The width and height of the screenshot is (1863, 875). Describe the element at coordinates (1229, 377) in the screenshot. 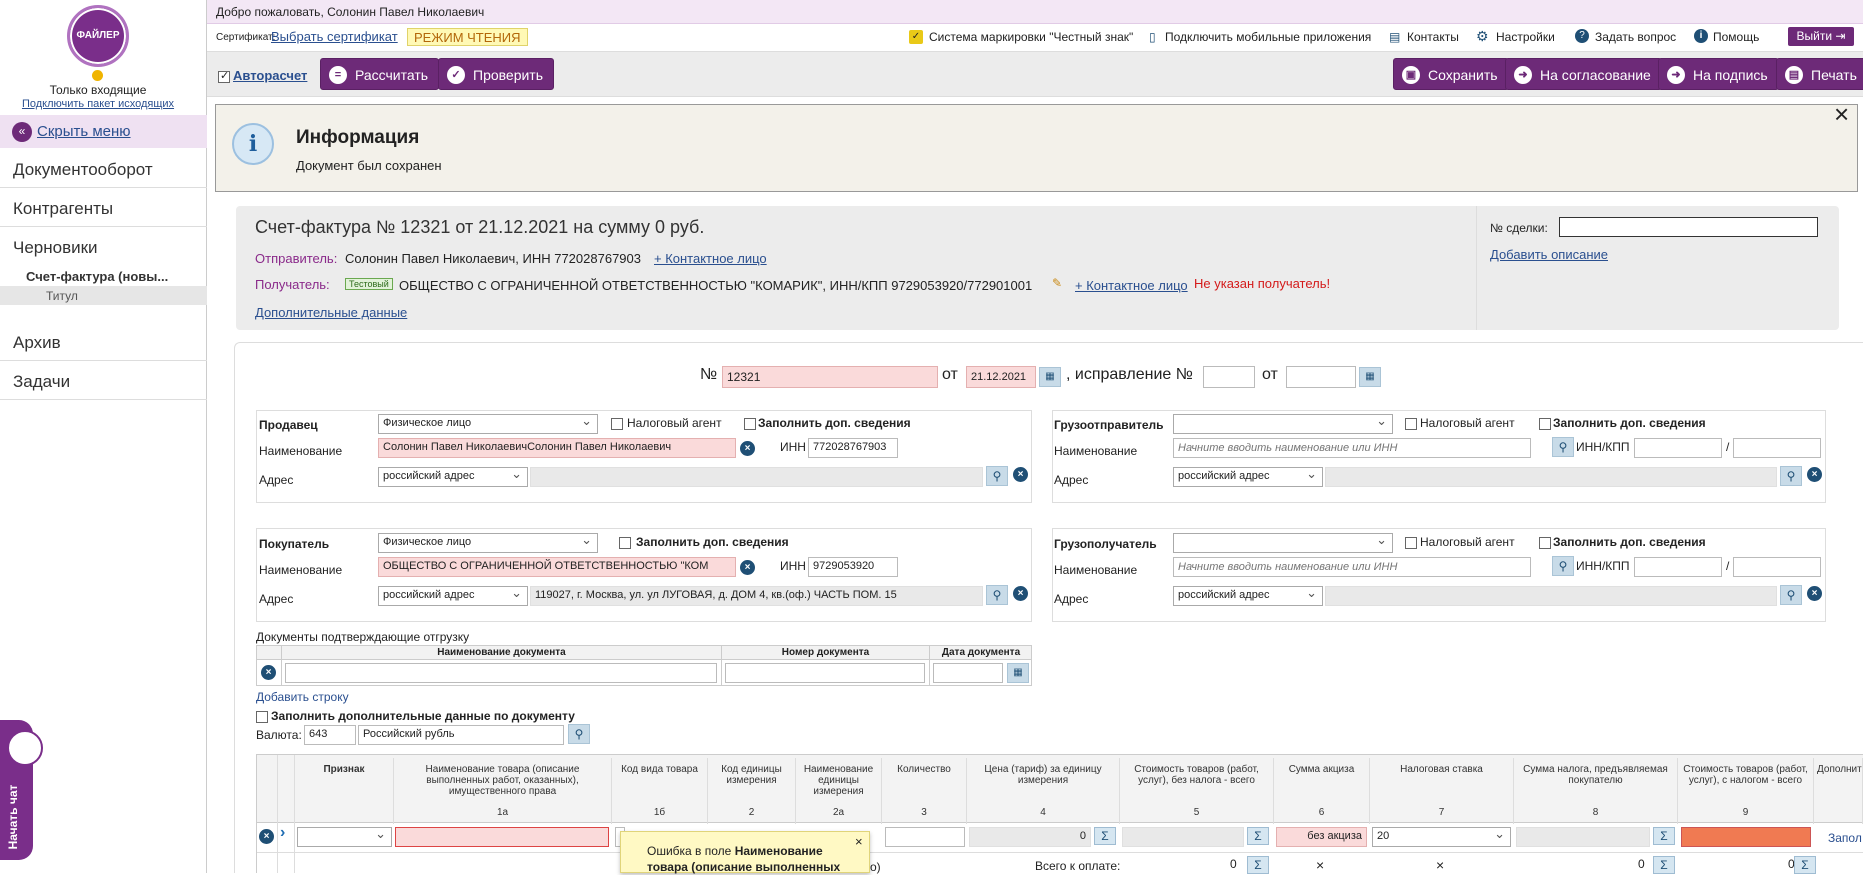

I see `correction-number-input` at that location.